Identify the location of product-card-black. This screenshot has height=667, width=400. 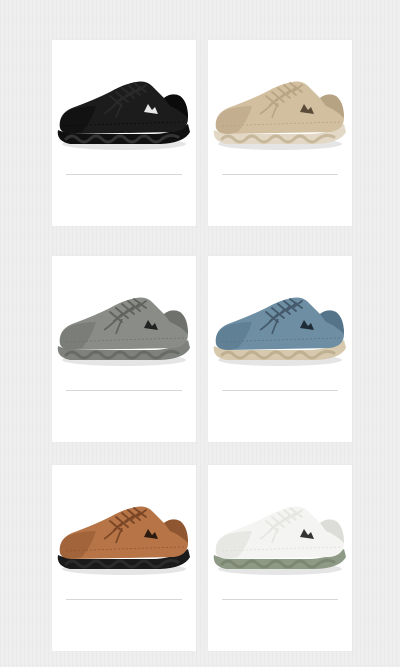
(124, 133).